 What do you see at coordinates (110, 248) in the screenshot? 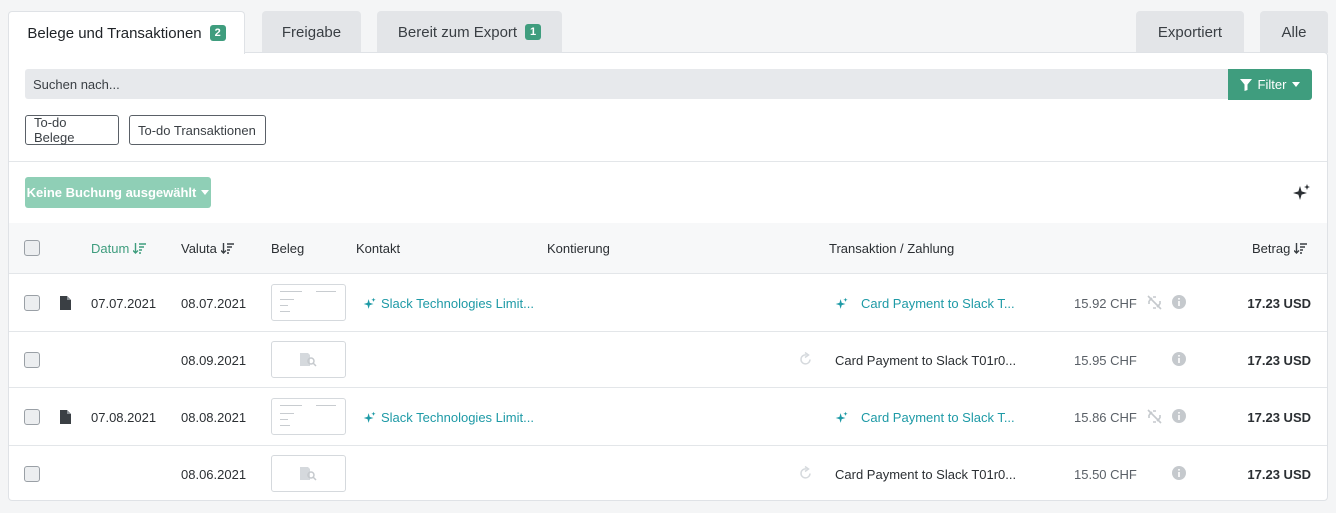
I see `column-label: Datum` at bounding box center [110, 248].